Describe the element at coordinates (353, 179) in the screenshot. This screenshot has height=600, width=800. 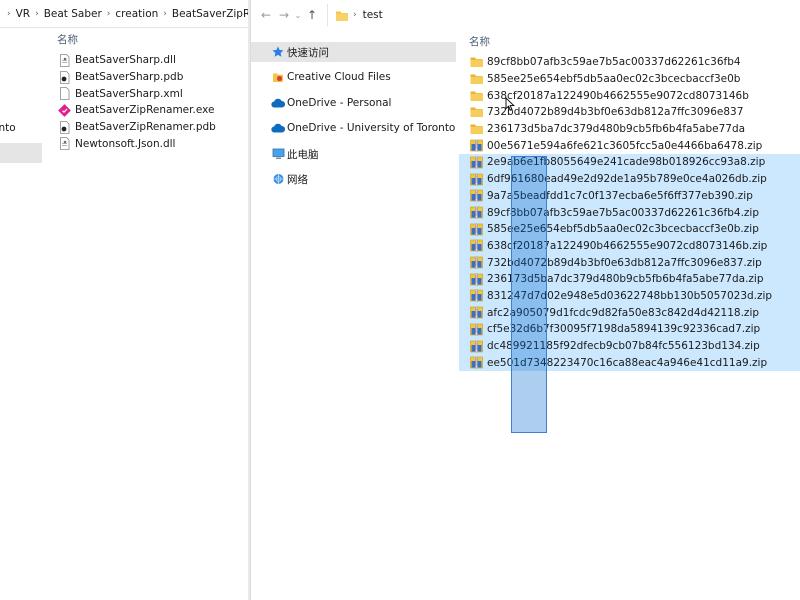
I see `nav-item-network: 网络` at that location.